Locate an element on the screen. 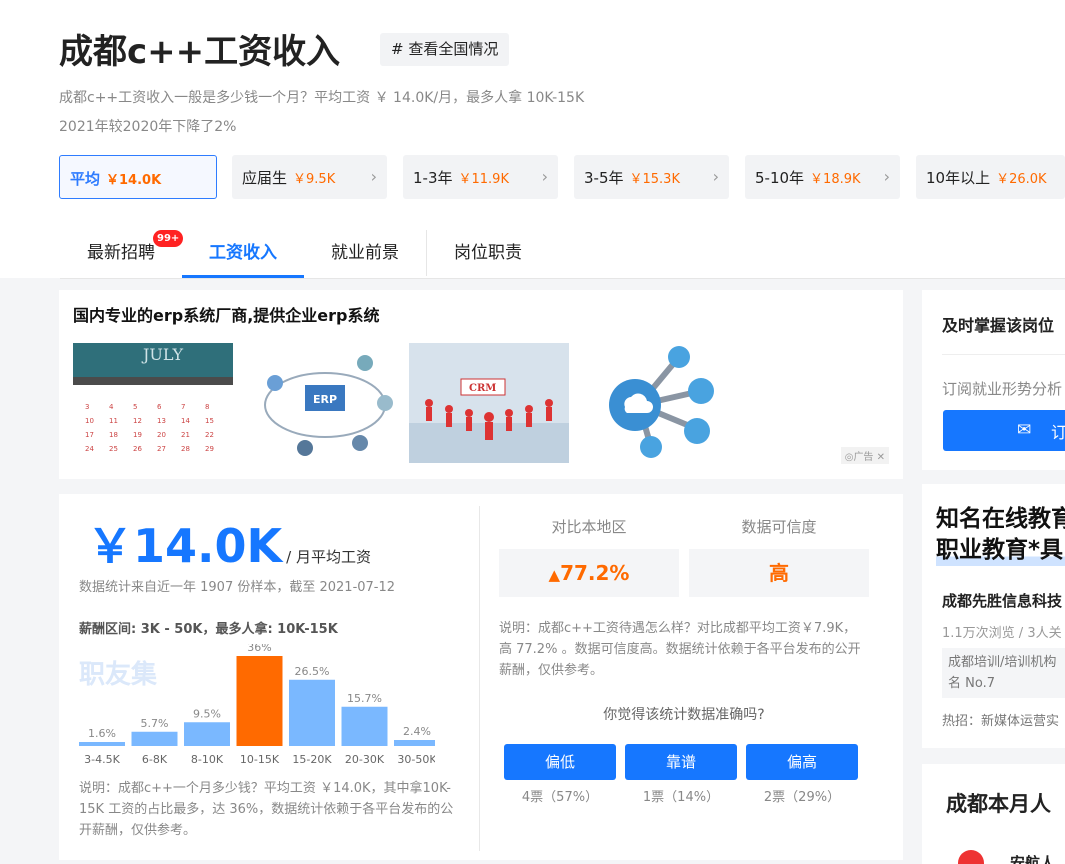  tab-label: 1-3年 is located at coordinates (433, 178).